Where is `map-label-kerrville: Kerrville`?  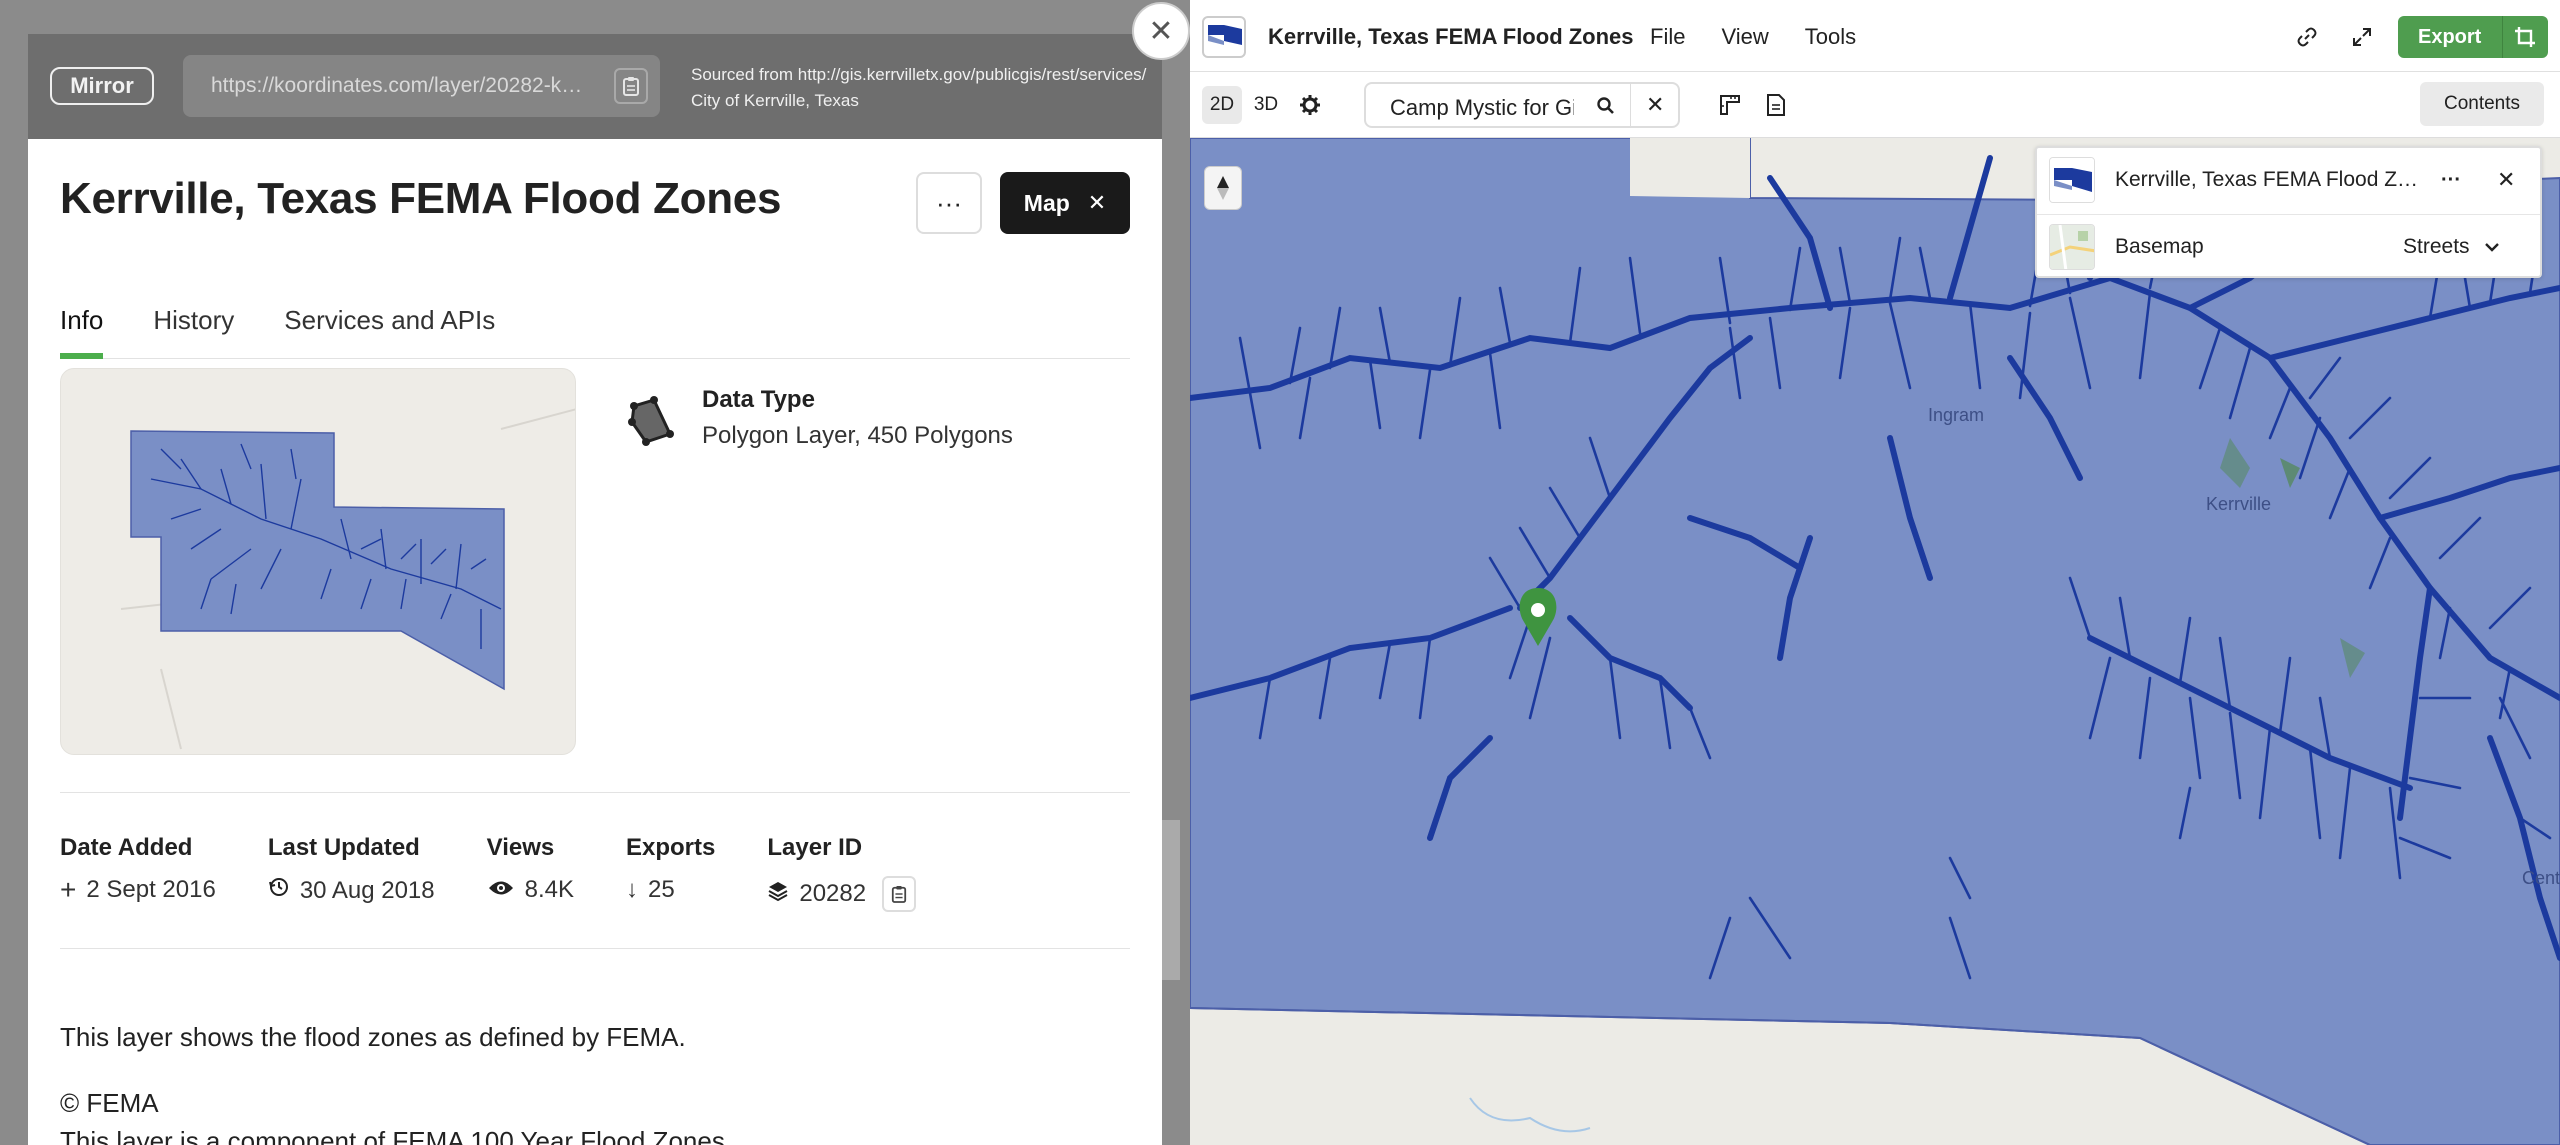
map-label-kerrville: Kerrville is located at coordinates (2238, 504).